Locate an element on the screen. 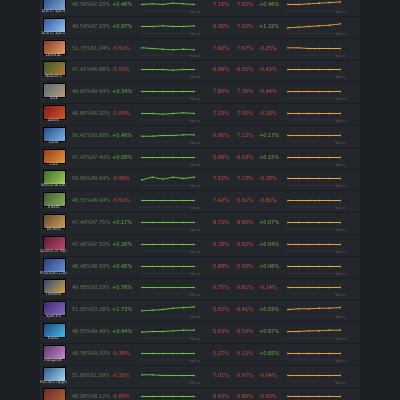 The width and height of the screenshot is (400, 400). hero-name: Nature's is located at coordinates (53, 76).